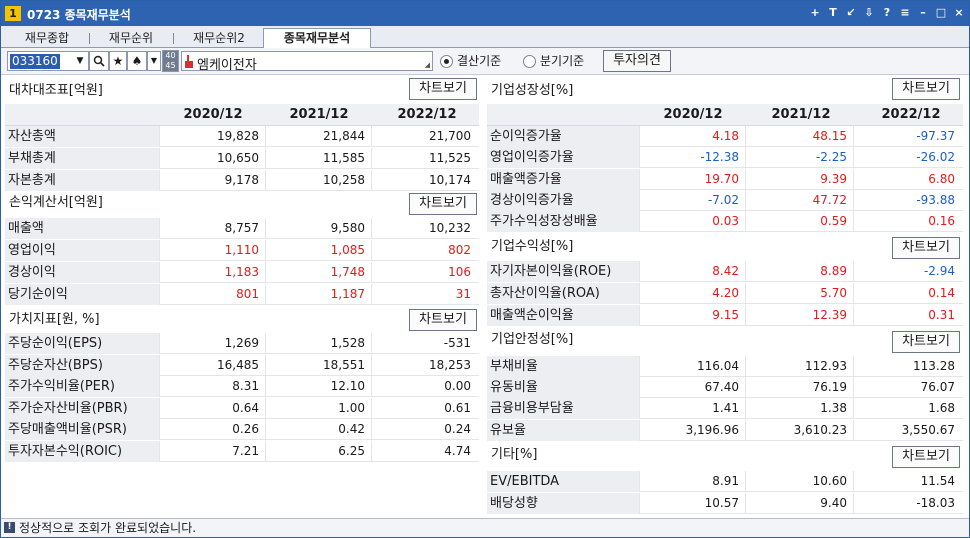 The image size is (970, 538). Describe the element at coordinates (443, 320) in the screenshot. I see `value-chart-button: 차트보기` at that location.